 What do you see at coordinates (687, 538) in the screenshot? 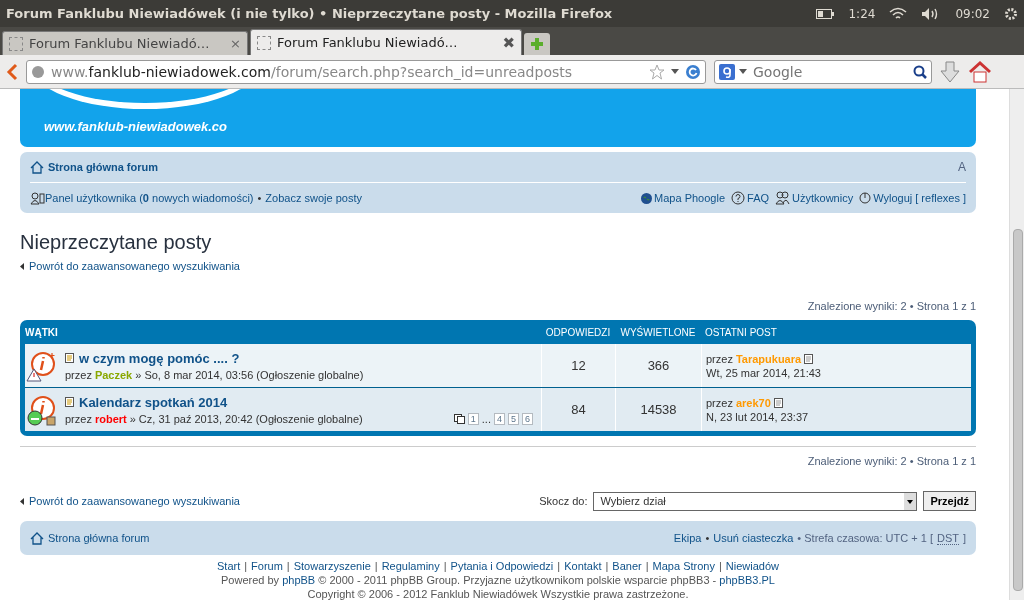
I see `team-link: Ekipa` at bounding box center [687, 538].